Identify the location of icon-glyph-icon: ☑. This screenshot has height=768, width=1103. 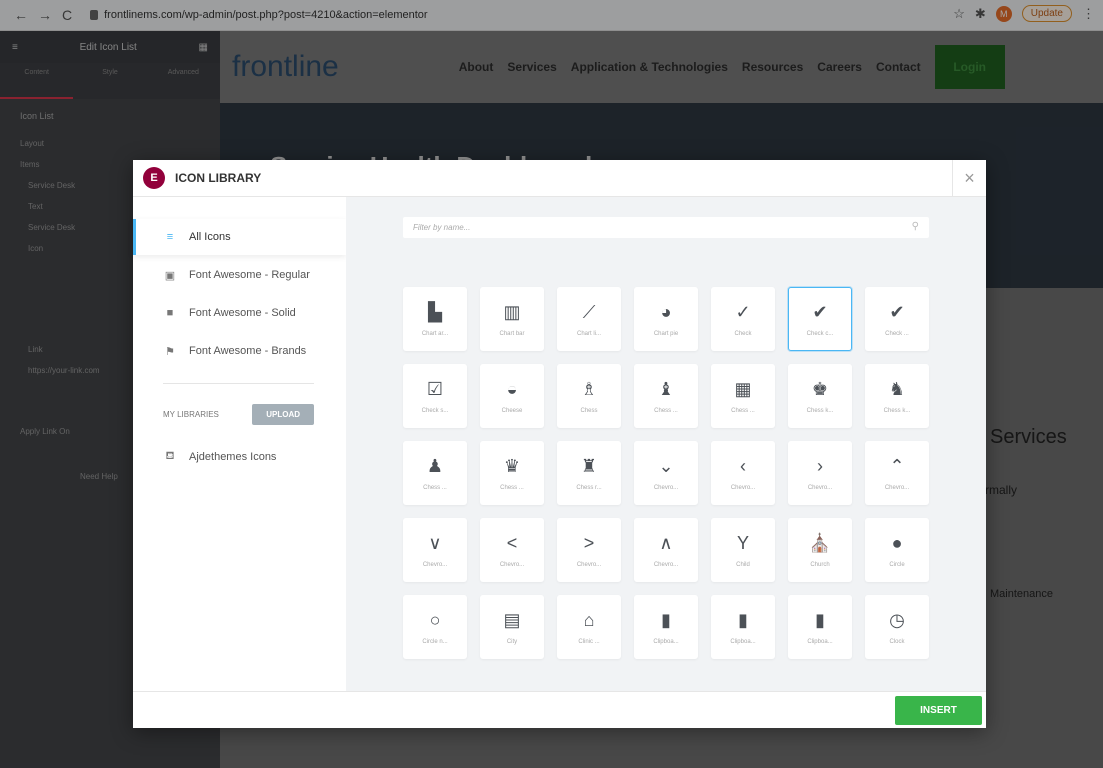
(435, 388).